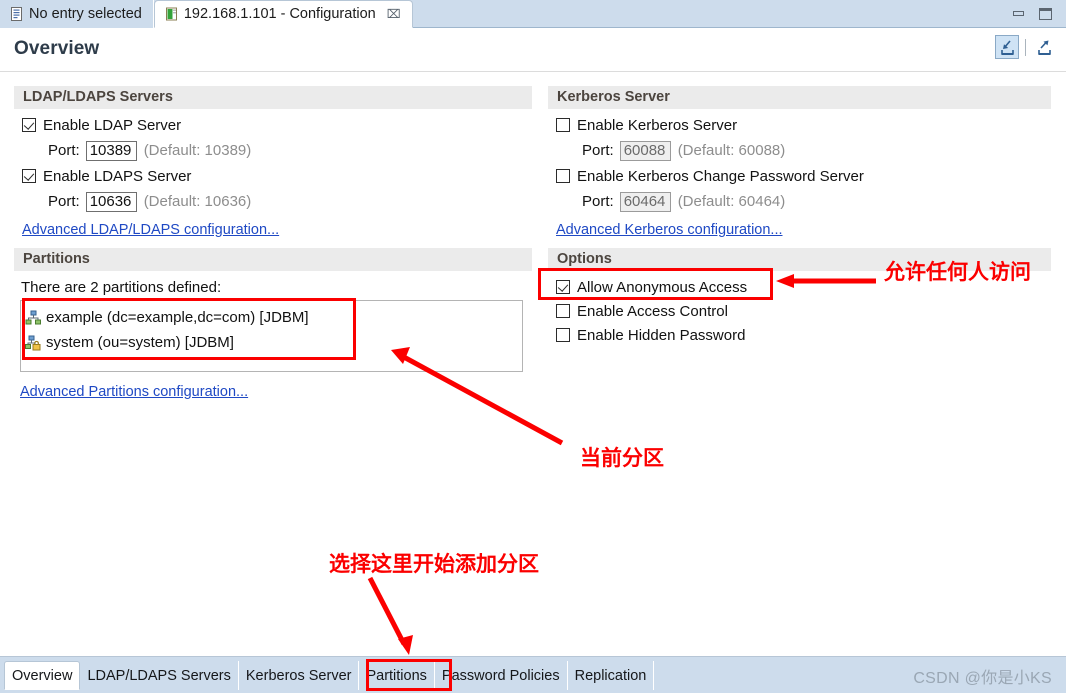 Image resolution: width=1066 pixels, height=693 pixels. Describe the element at coordinates (111, 201) in the screenshot. I see `ldaps-port-input: 10636` at that location.